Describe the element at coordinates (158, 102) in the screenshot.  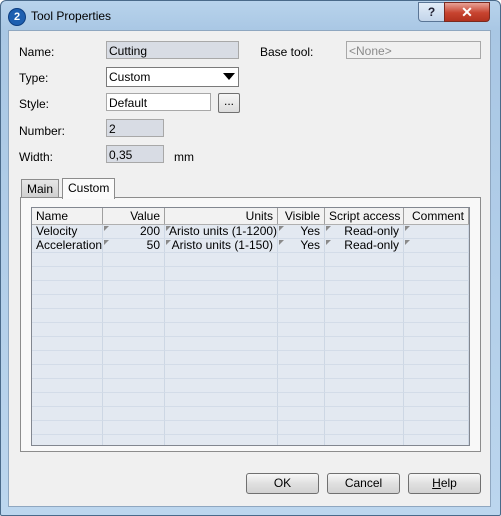
I see `style-field: Default` at that location.